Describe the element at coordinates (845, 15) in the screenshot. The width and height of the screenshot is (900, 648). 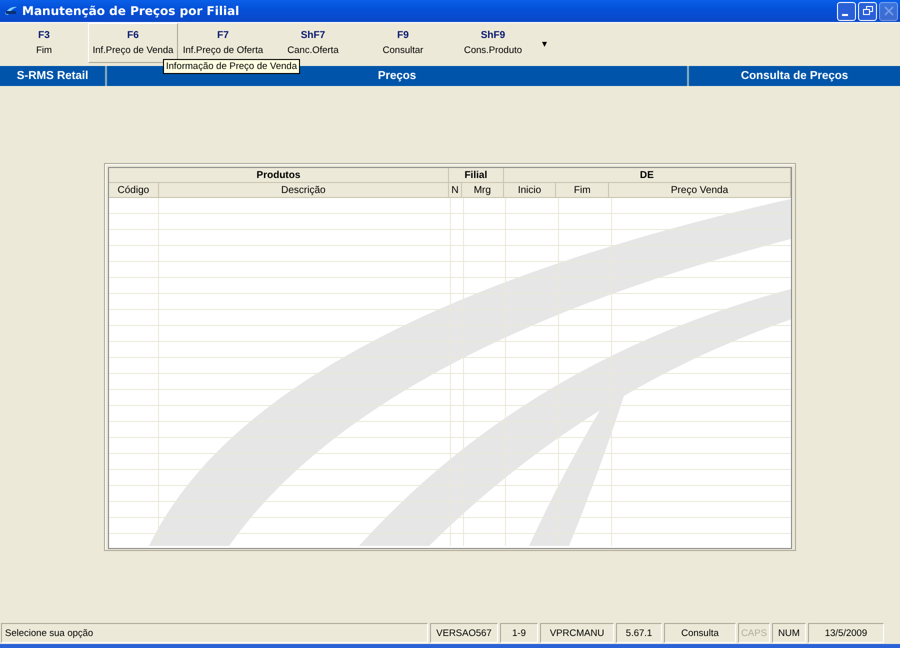
I see `minimize-icon` at that location.